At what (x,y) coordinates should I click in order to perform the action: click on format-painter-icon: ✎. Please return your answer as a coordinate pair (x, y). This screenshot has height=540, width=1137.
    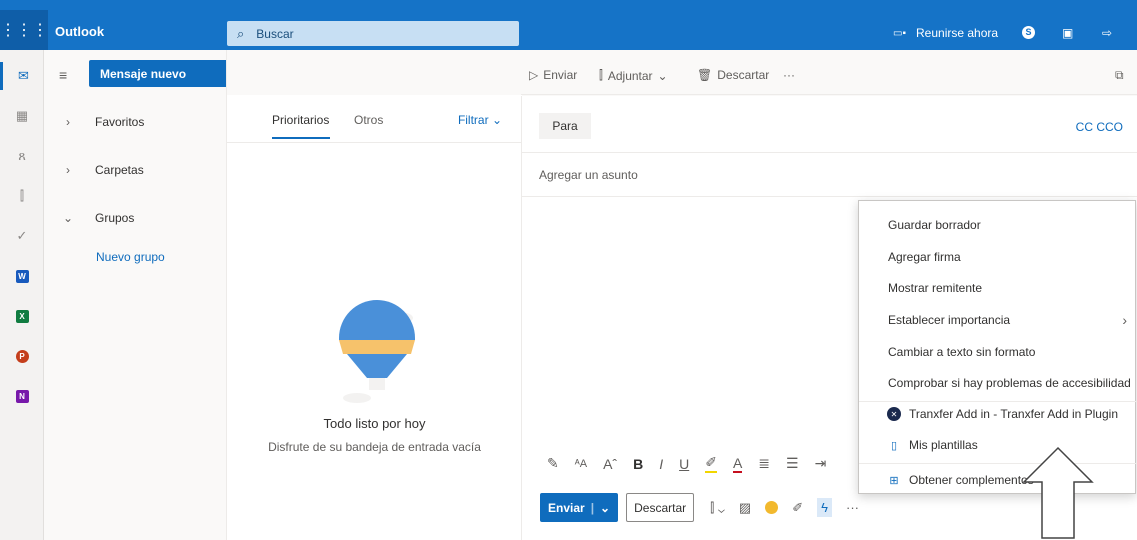
    Looking at the image, I should click on (553, 463).